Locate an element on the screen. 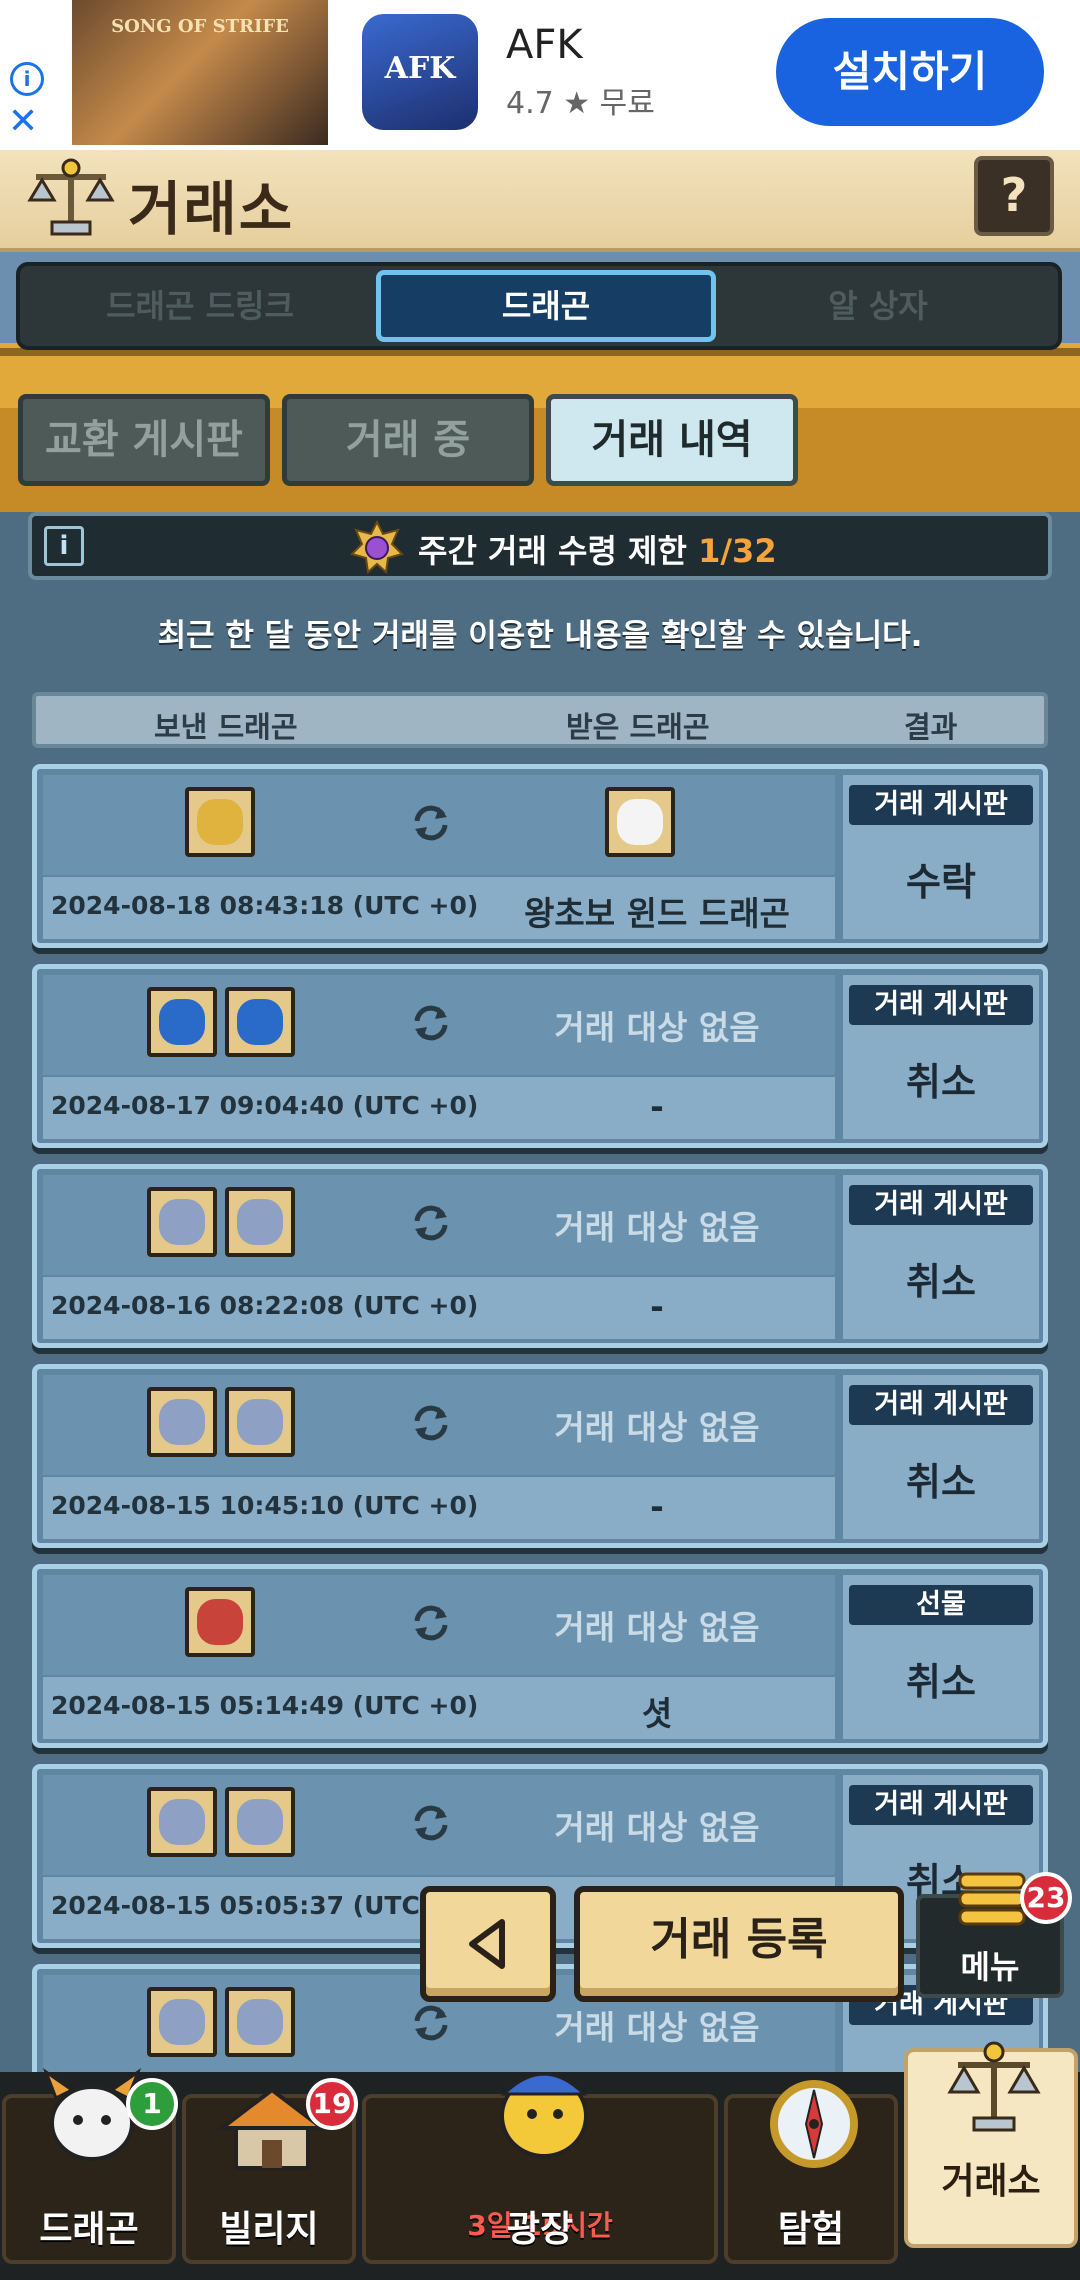 This screenshot has width=1080, height=2280. menu-badge: 23 is located at coordinates (1046, 1898).